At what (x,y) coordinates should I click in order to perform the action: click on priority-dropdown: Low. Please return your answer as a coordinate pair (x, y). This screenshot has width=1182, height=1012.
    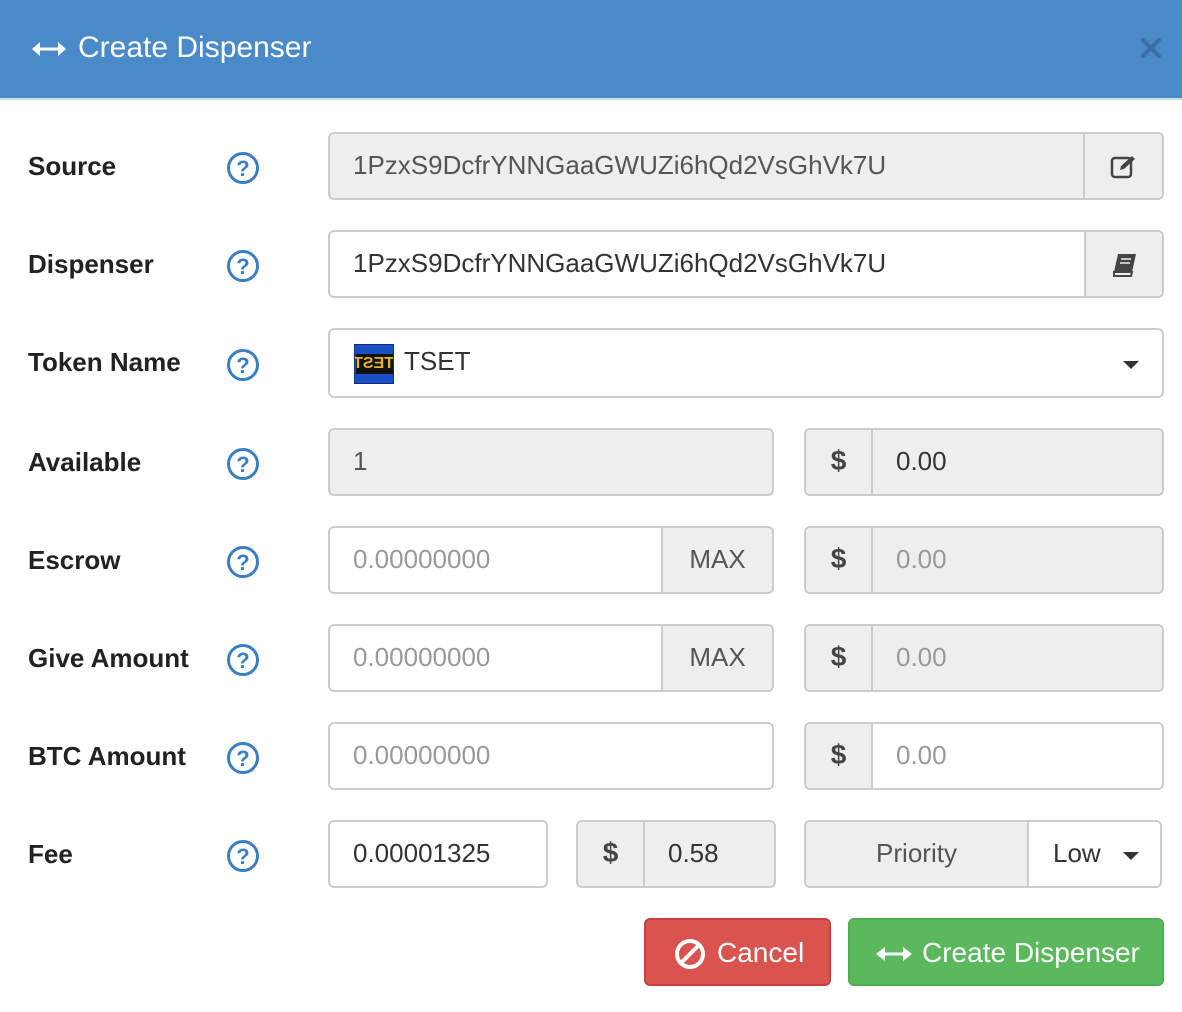
    Looking at the image, I should click on (1094, 854).